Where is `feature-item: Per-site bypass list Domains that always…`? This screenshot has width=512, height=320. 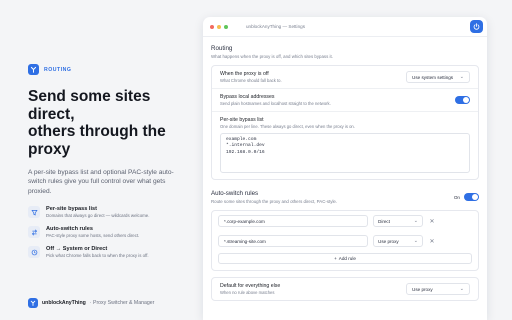 feature-item: Per-site bypass list Domains that always… is located at coordinates (103, 212).